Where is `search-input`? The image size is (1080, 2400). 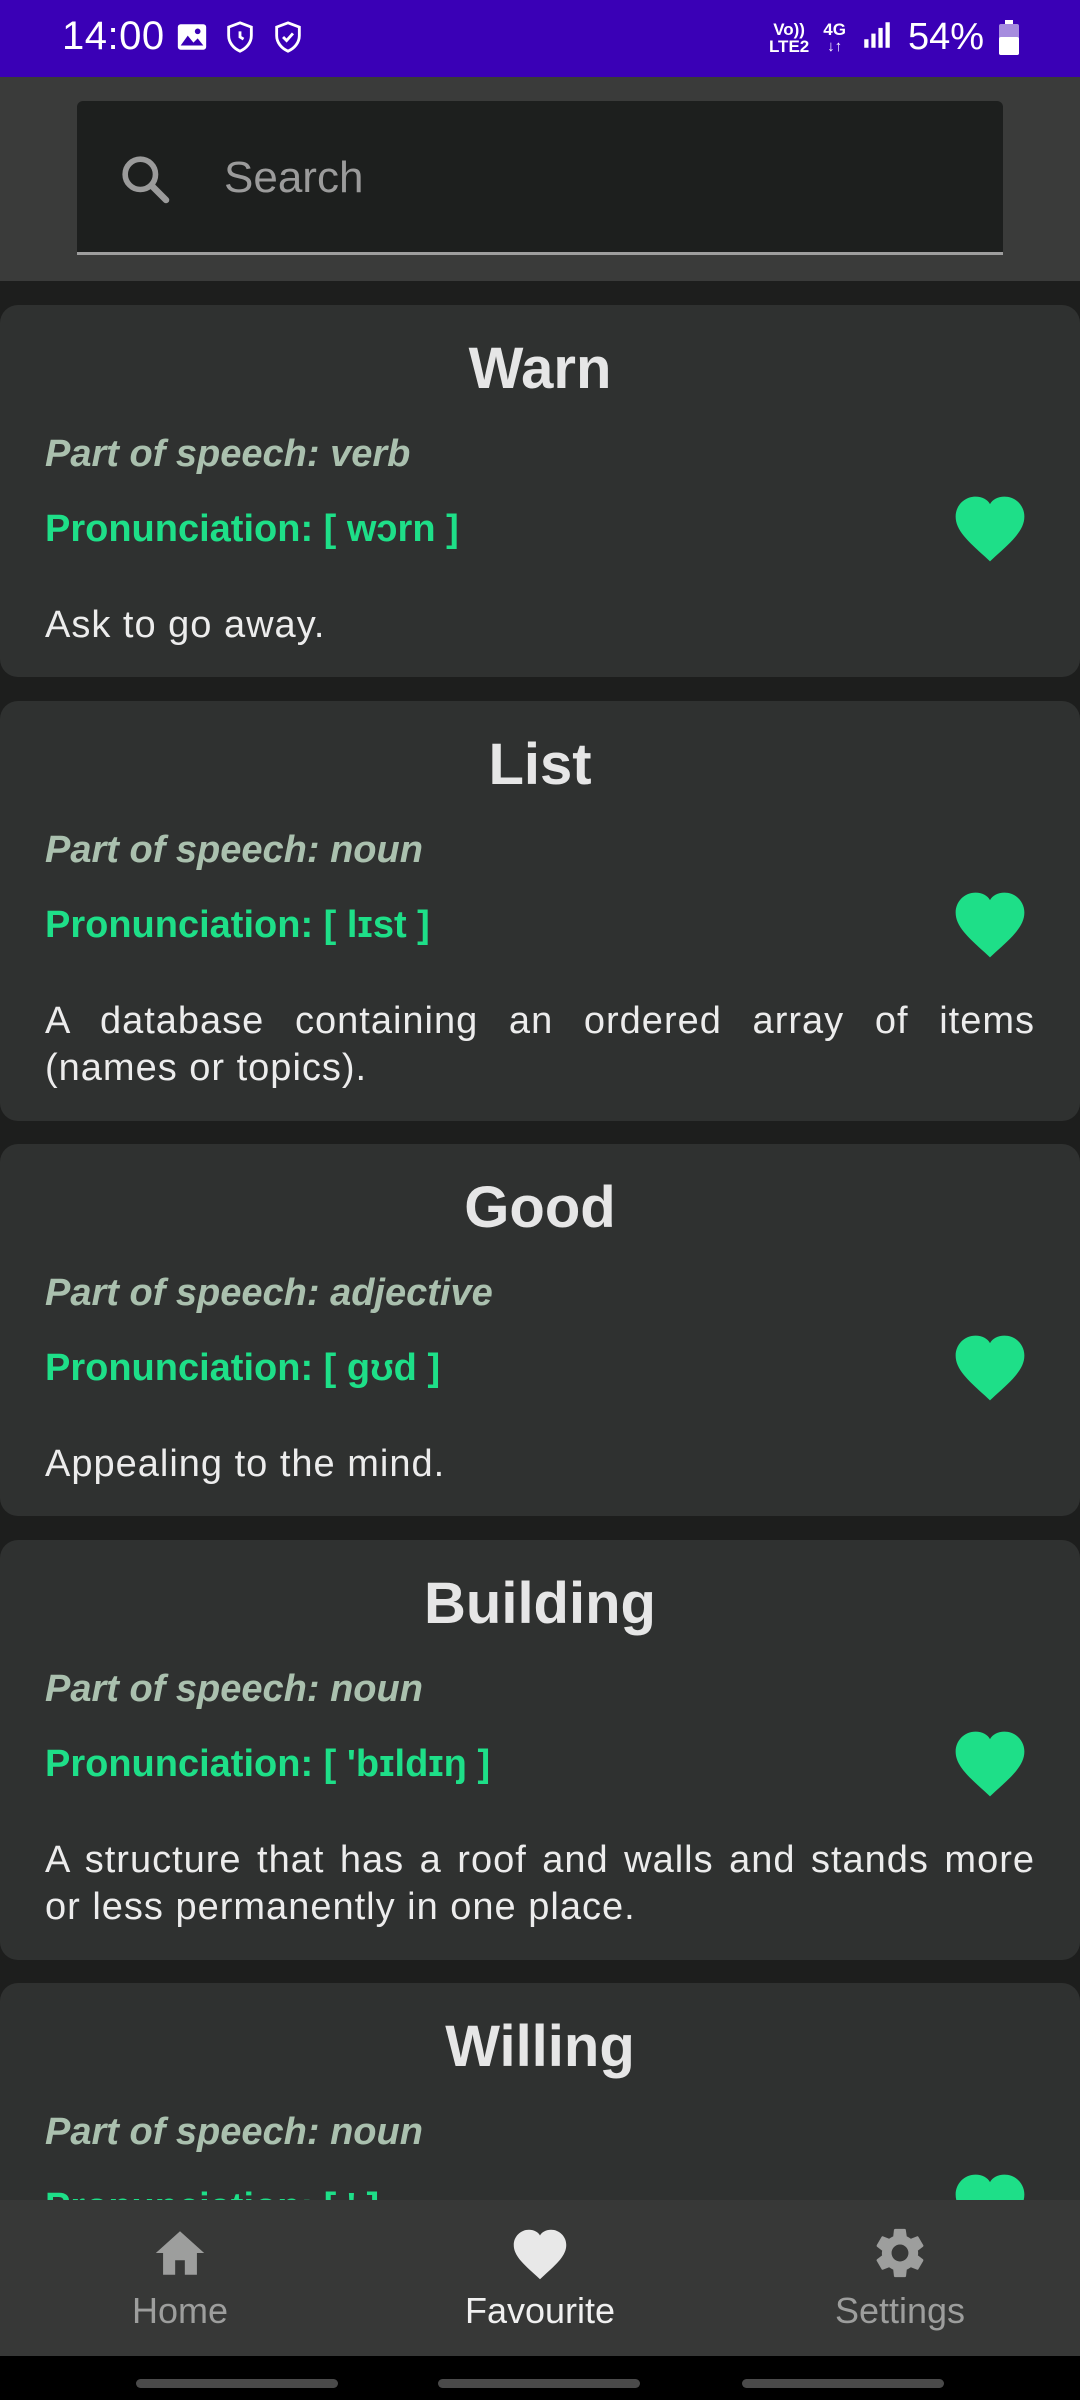 search-input is located at coordinates (602, 178).